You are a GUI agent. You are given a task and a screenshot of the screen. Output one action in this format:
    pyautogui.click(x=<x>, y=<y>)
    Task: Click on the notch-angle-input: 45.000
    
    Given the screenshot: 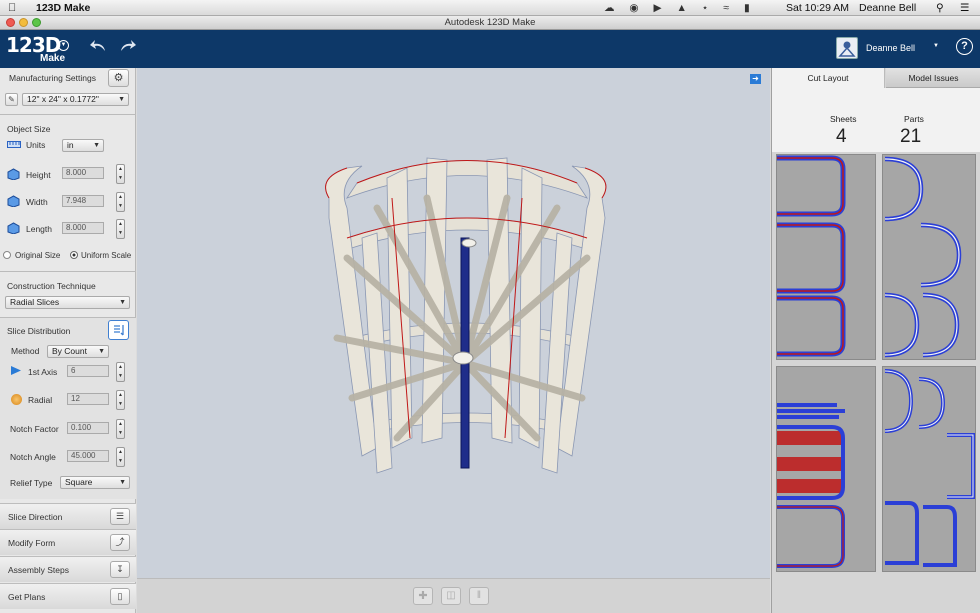 What is the action you would take?
    pyautogui.click(x=88, y=456)
    